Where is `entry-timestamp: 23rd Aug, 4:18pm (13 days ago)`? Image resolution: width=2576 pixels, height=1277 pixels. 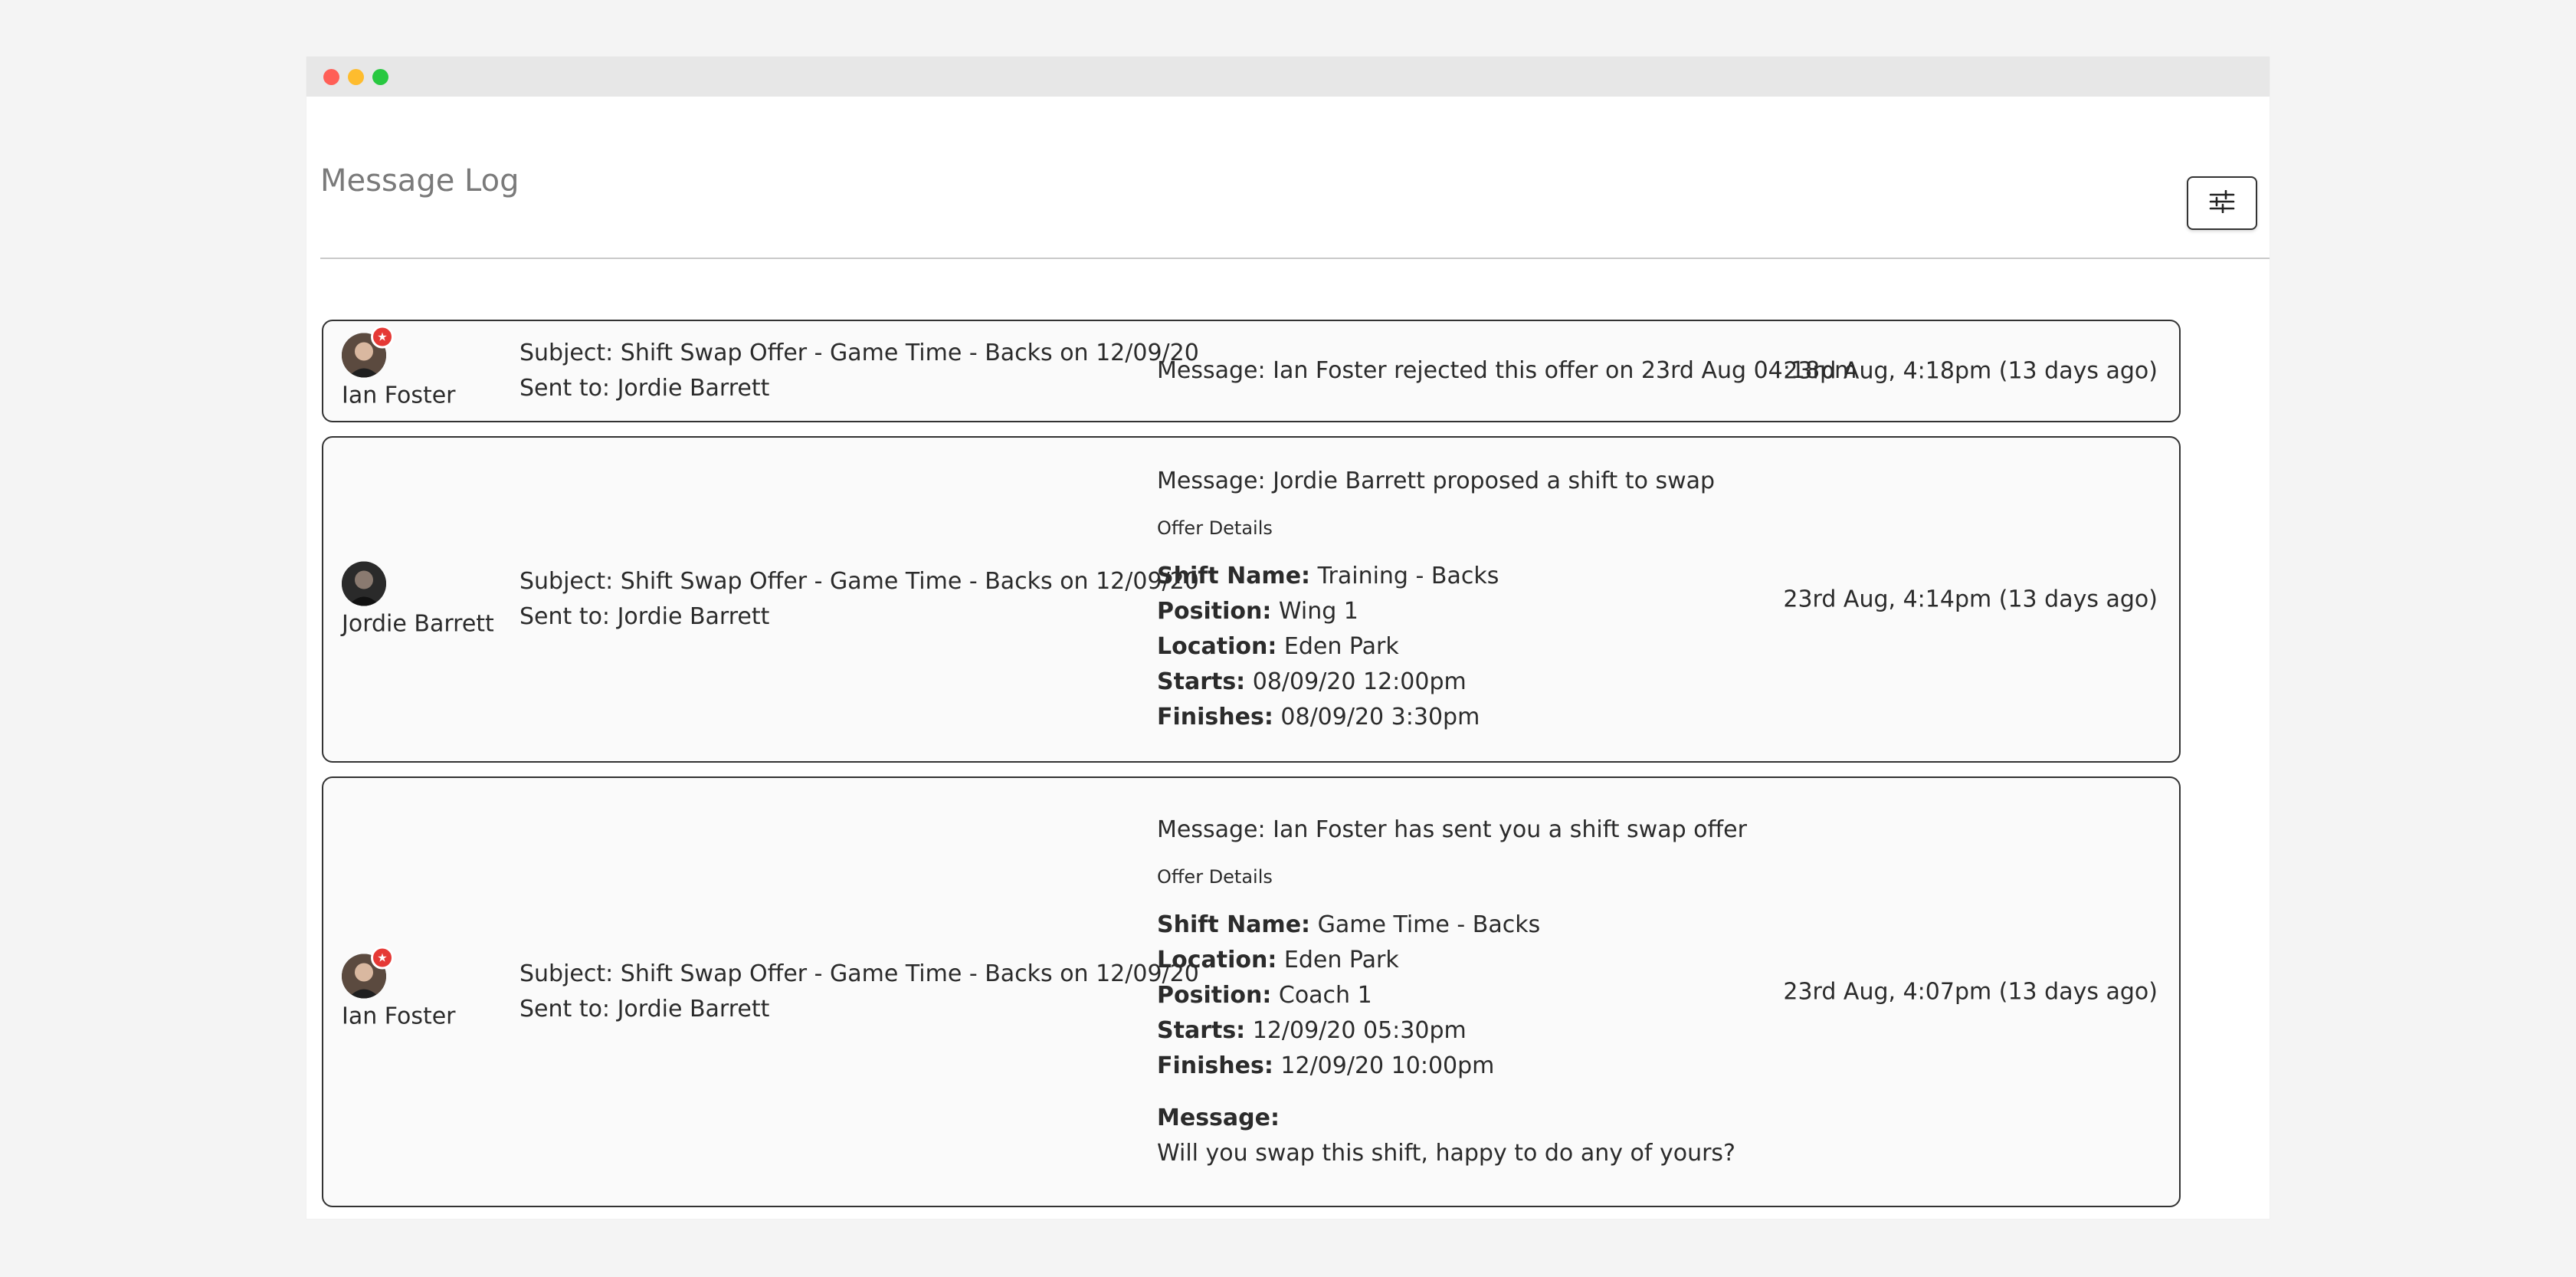 entry-timestamp: 23rd Aug, 4:18pm (13 days ago) is located at coordinates (1970, 371).